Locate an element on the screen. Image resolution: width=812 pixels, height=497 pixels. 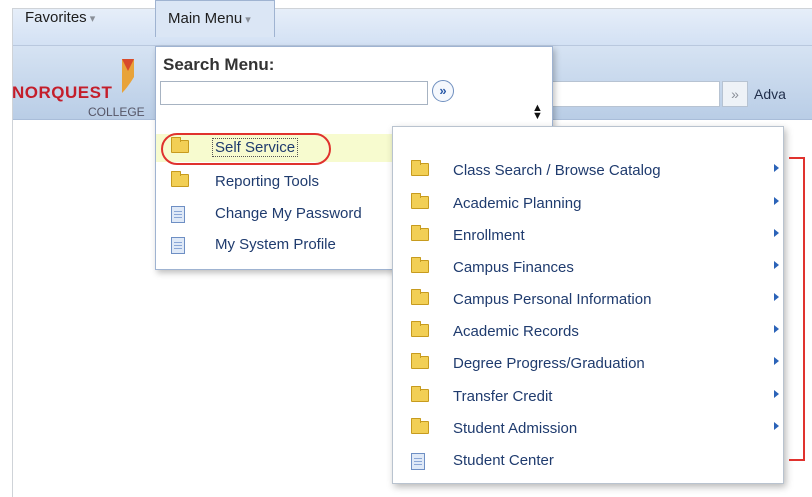
menu-item-my-system-profile: My System Profile is located at coordinates (274, 245).